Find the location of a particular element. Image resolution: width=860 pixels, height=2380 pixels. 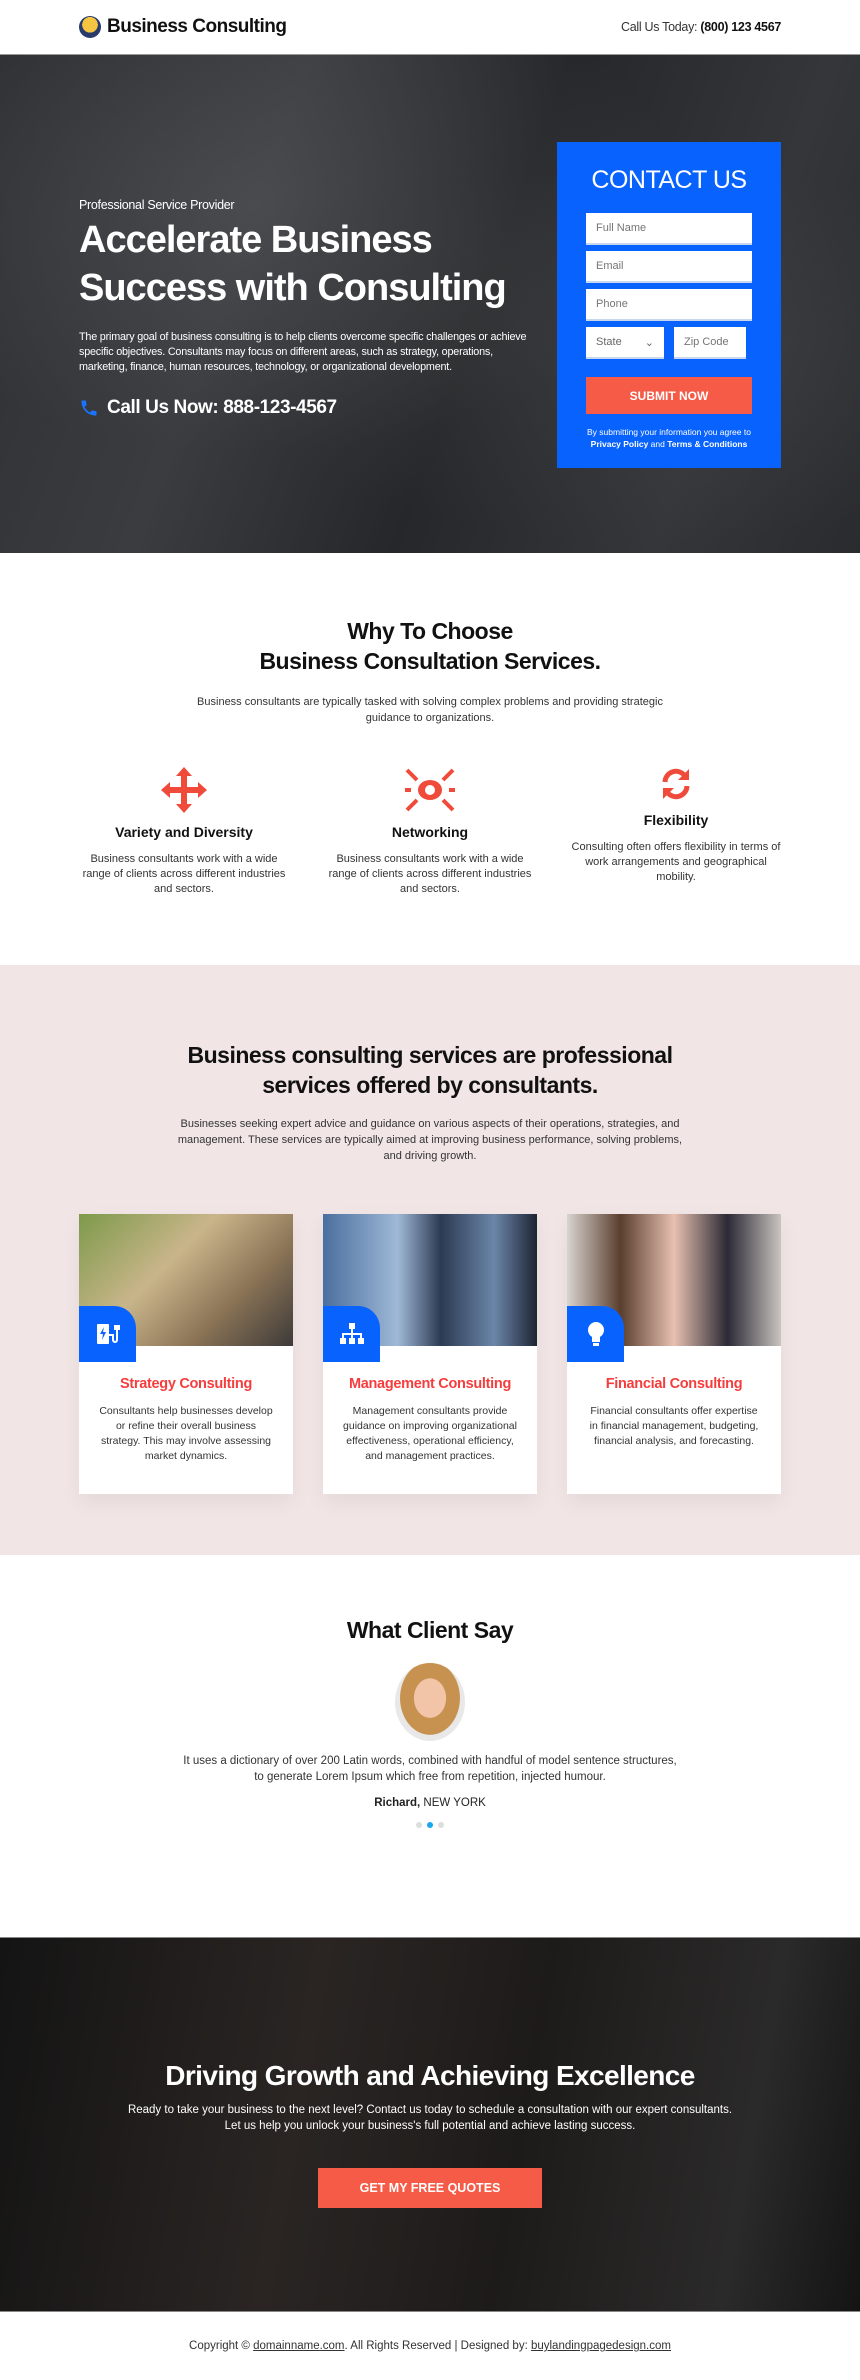

hero-tagline: Professional Service Provider is located at coordinates (157, 205).